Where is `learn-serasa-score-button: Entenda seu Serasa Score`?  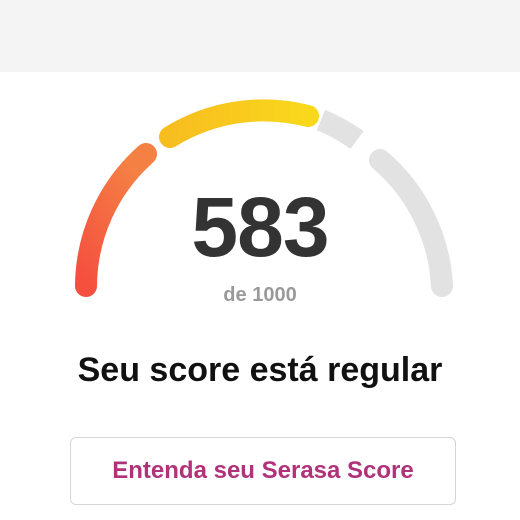
learn-serasa-score-button: Entenda seu Serasa Score is located at coordinates (263, 471).